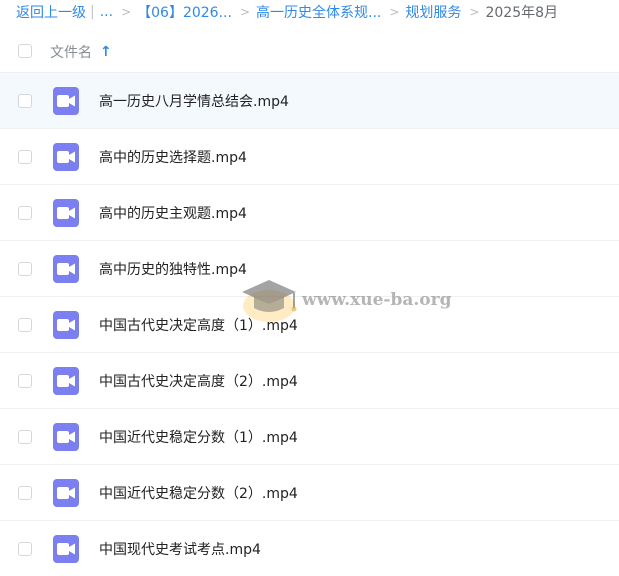 The height and width of the screenshot is (576, 619). Describe the element at coordinates (106, 52) in the screenshot. I see `sort-ascending-icon: ↑` at that location.